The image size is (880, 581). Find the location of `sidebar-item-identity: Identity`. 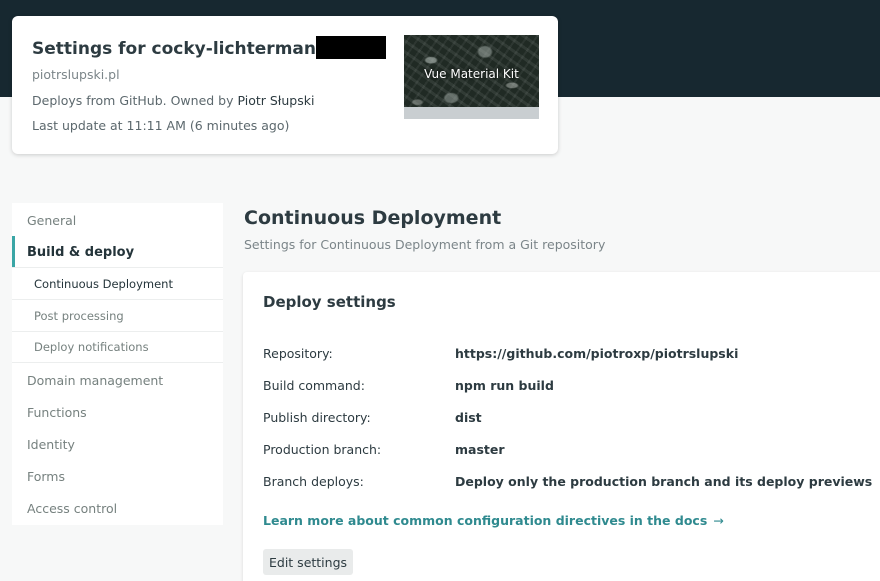

sidebar-item-identity: Identity is located at coordinates (117, 444).